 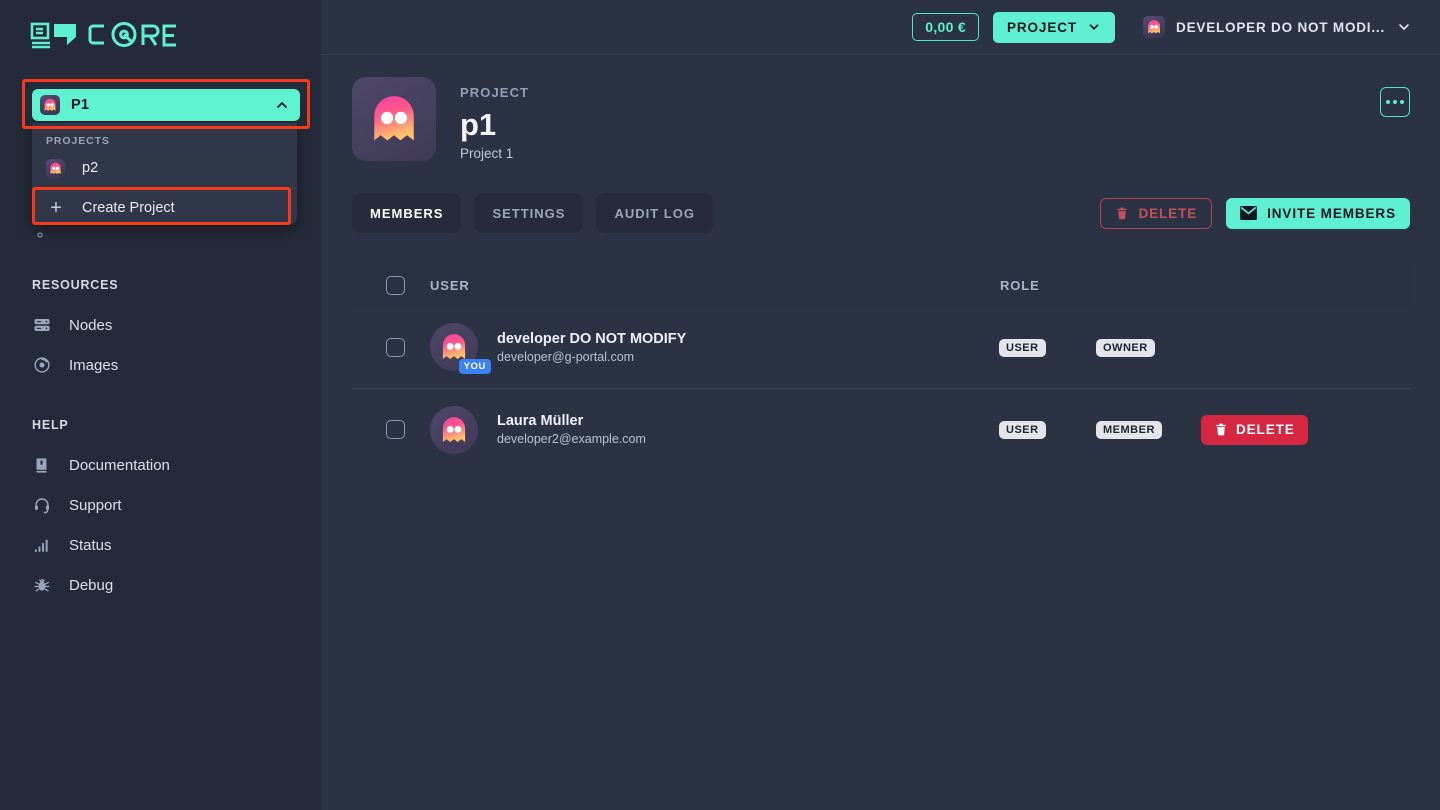 I want to click on sidebar-heading-resources: RESOURCES, so click(x=75, y=285).